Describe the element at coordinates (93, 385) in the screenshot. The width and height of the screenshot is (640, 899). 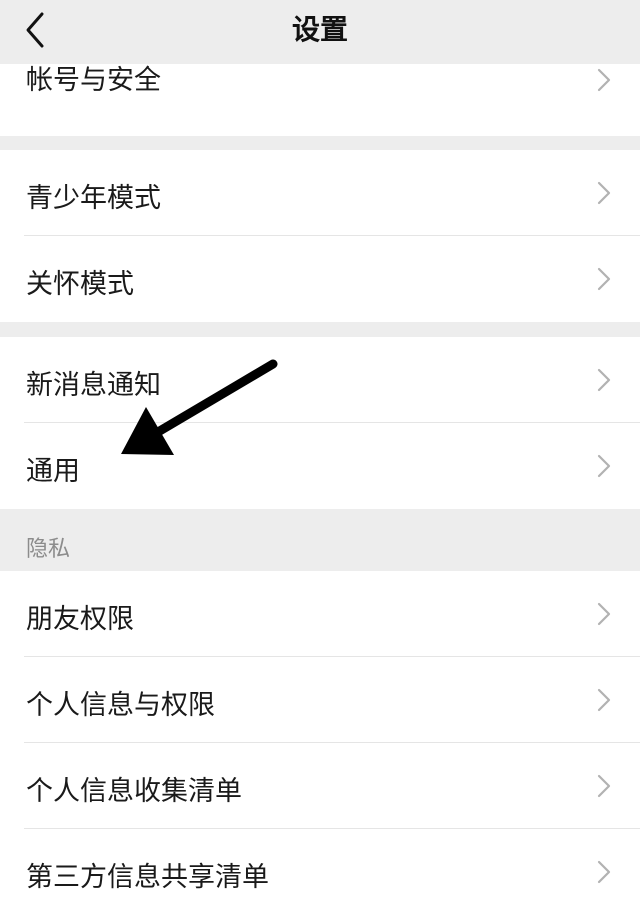
I see `settings-item-label: 新消息通知` at that location.